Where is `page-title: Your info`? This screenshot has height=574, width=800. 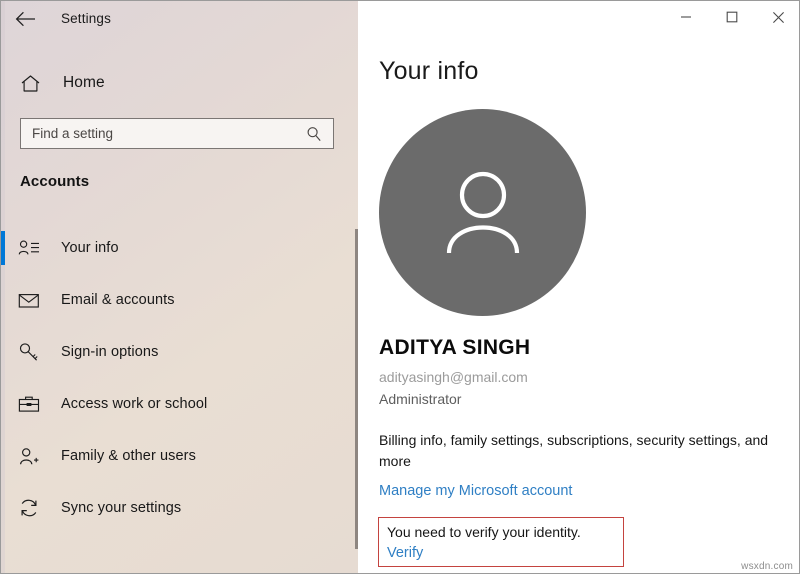
page-title: Your info is located at coordinates (429, 71).